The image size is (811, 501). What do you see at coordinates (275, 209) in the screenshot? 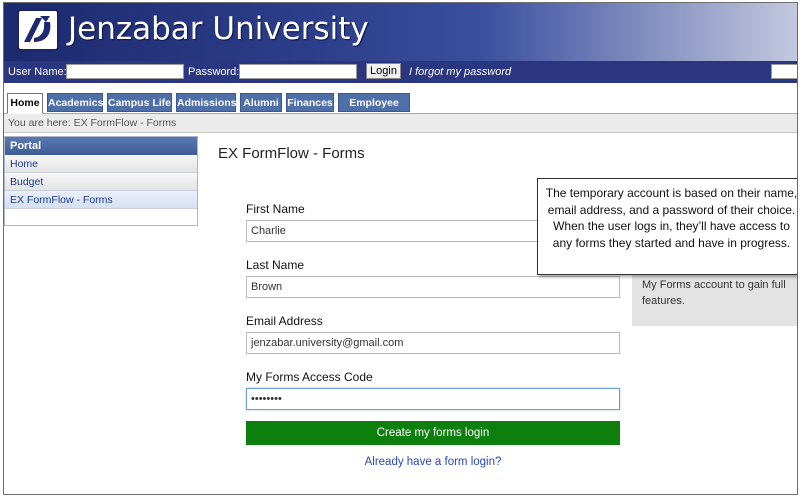
I see `first-name-label: First Name` at bounding box center [275, 209].